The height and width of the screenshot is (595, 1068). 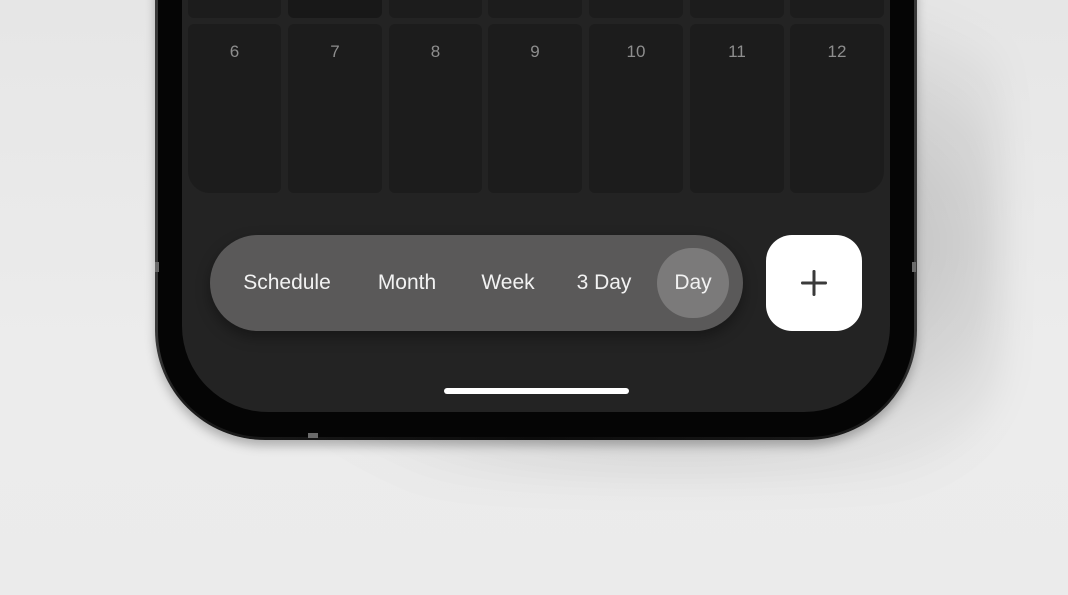 I want to click on day-number: 9, so click(x=535, y=51).